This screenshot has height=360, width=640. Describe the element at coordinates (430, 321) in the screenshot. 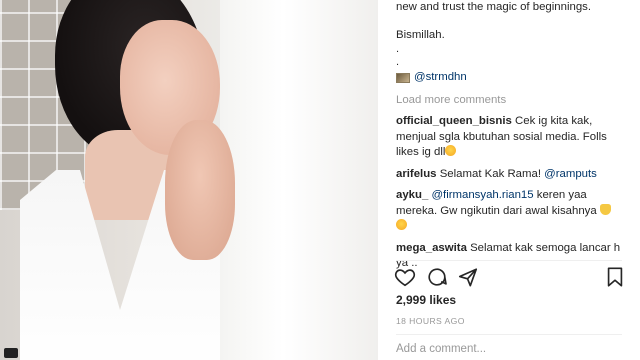

I see `post-timestamp: 18 HOURS AGO` at that location.